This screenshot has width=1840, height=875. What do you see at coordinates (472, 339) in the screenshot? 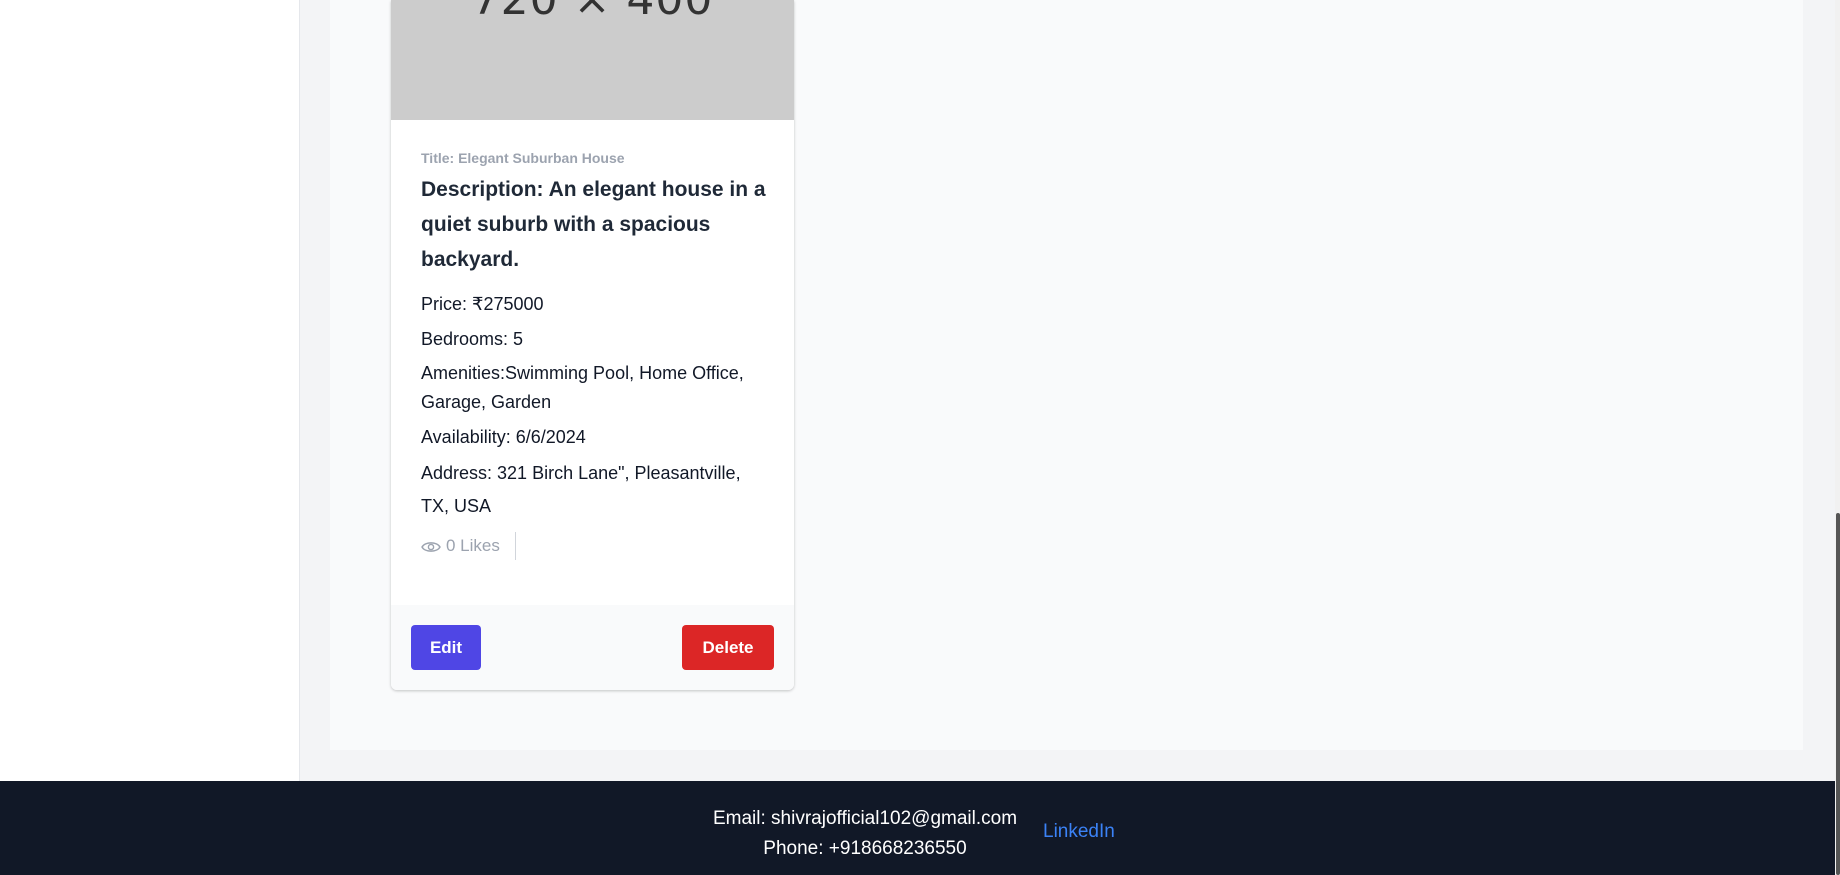
I see `property-bedrooms: Bedrooms: 5` at bounding box center [472, 339].